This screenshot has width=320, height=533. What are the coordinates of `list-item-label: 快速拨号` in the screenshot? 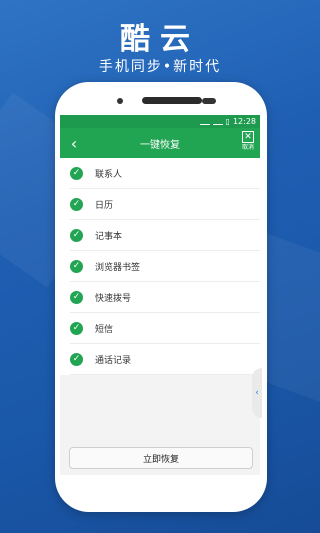 It's located at (113, 298).